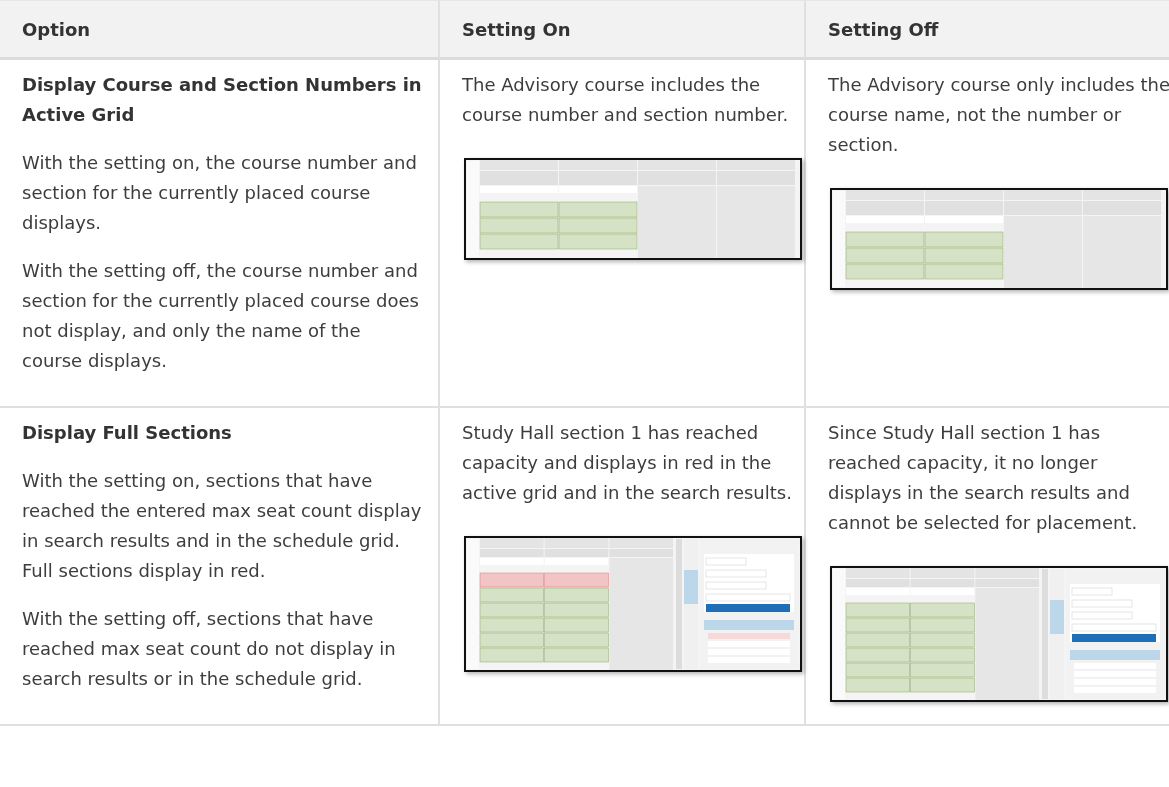 This screenshot has width=1169, height=787. I want to click on option-description: With the setting off, sections that have reached max seat count do not display in search results or in the schedule grid., so click(209, 649).